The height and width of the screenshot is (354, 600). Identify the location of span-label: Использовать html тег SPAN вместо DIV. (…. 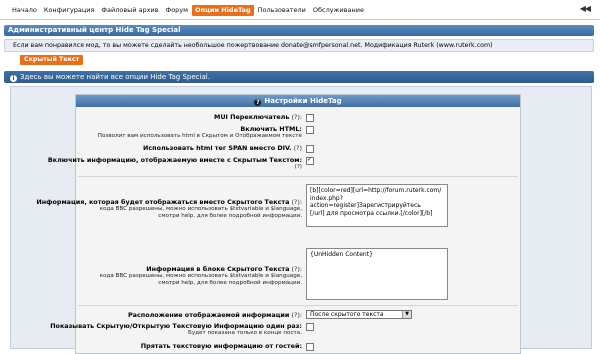
(222, 148).